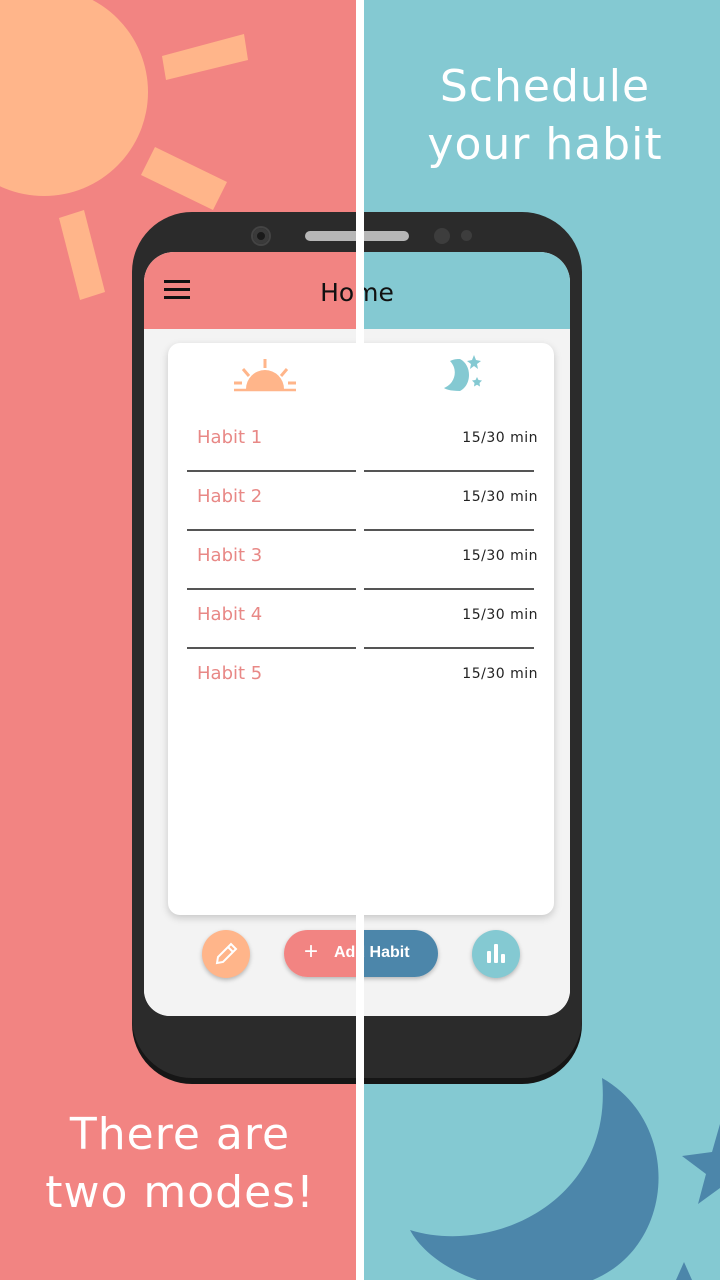  I want to click on caption-two-modes: There are two modes!, so click(180, 1164).